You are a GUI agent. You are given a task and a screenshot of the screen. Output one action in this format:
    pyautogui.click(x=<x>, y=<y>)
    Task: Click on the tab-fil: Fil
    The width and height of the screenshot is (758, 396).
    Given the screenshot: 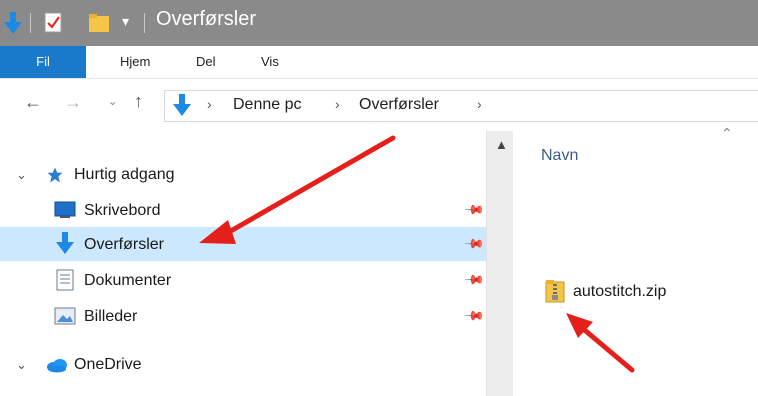 What is the action you would take?
    pyautogui.click(x=43, y=62)
    